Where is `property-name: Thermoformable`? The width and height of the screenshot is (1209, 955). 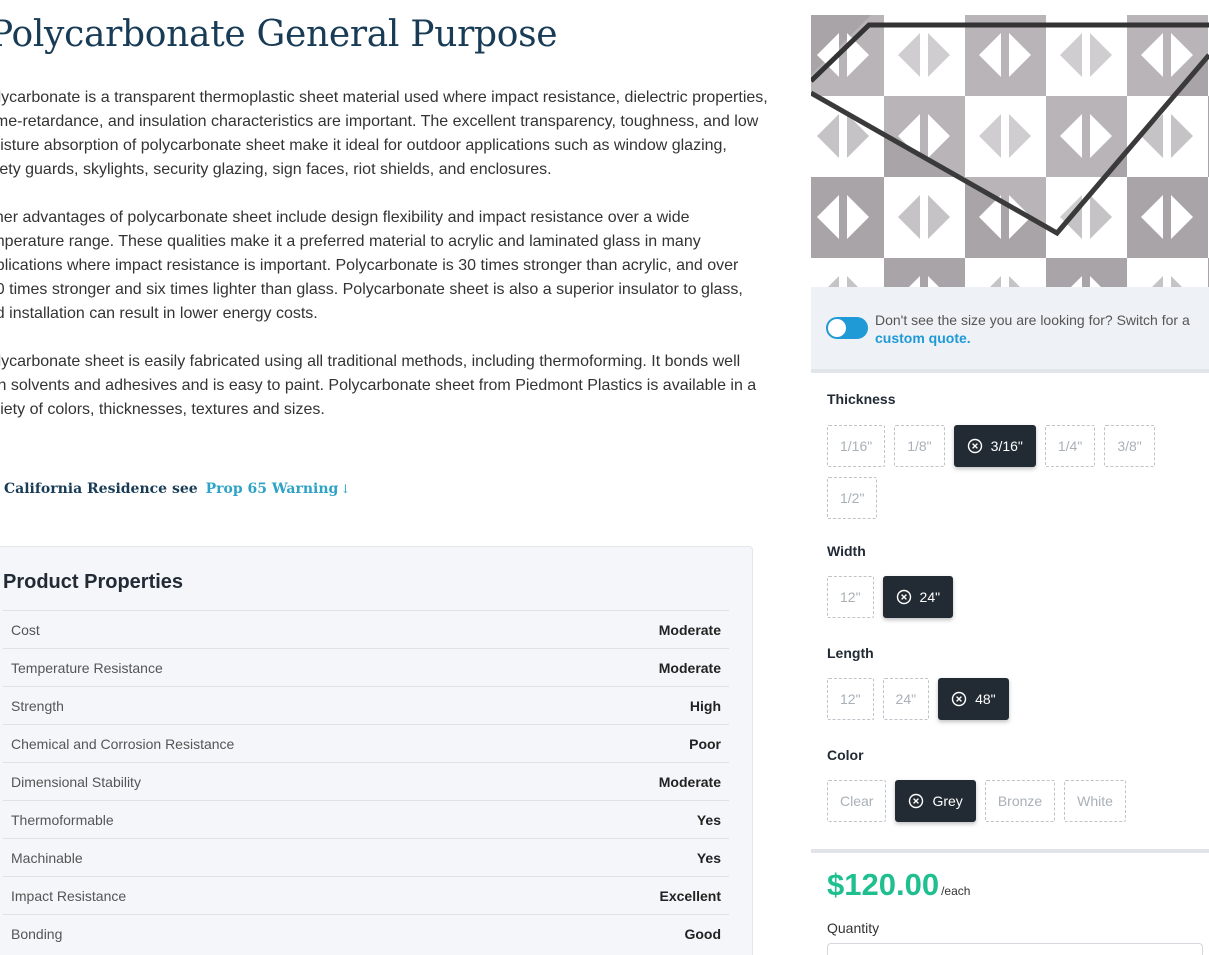
property-name: Thermoformable is located at coordinates (277, 819).